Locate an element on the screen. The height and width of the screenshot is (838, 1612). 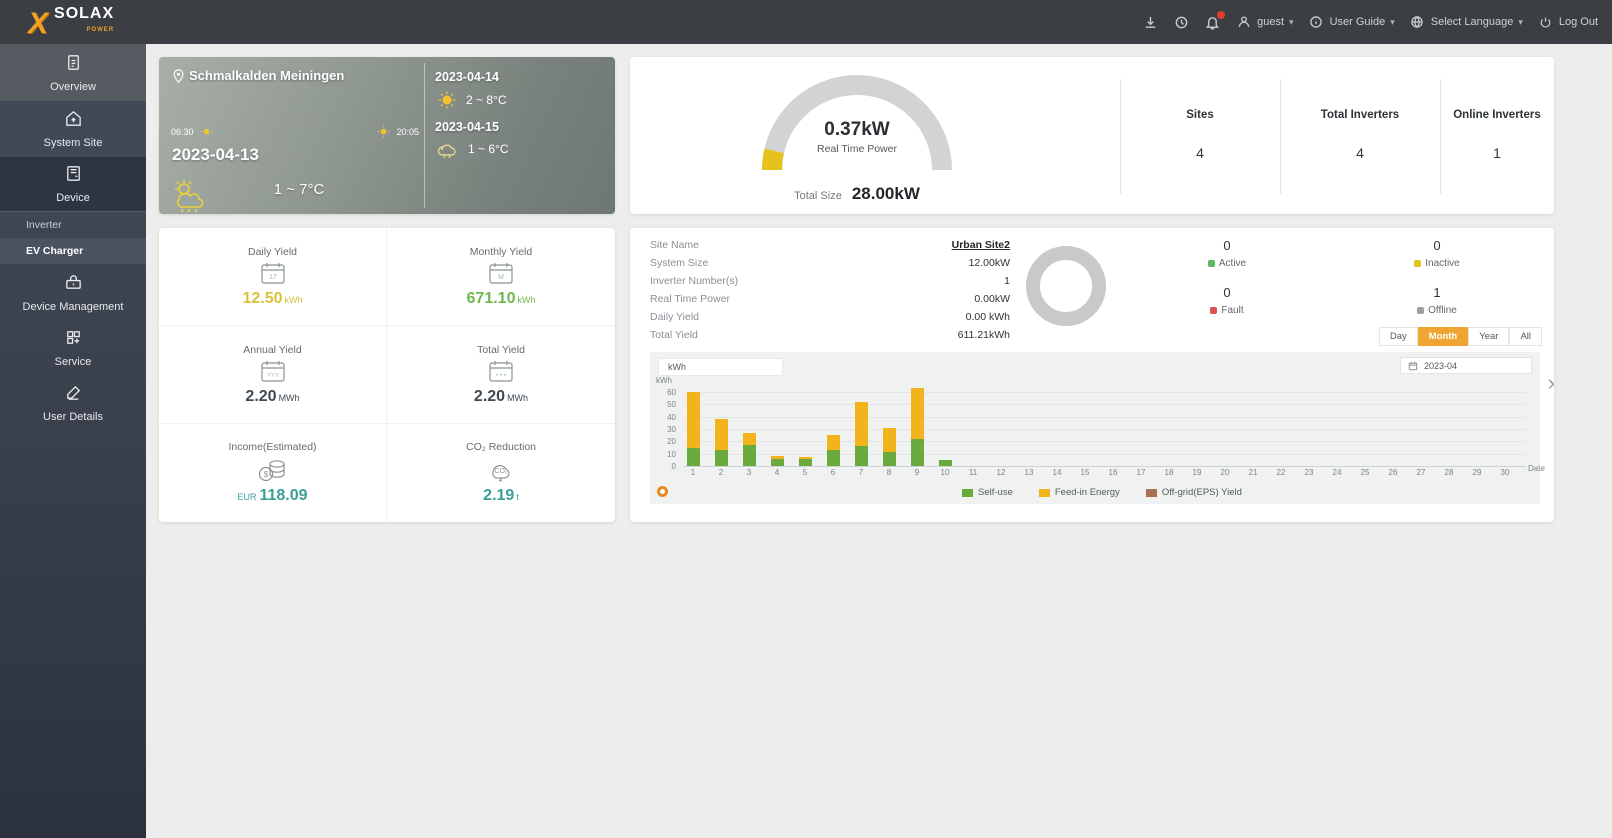
user-guide-menu: User Guide ▾ is located at coordinates (1351, 22).